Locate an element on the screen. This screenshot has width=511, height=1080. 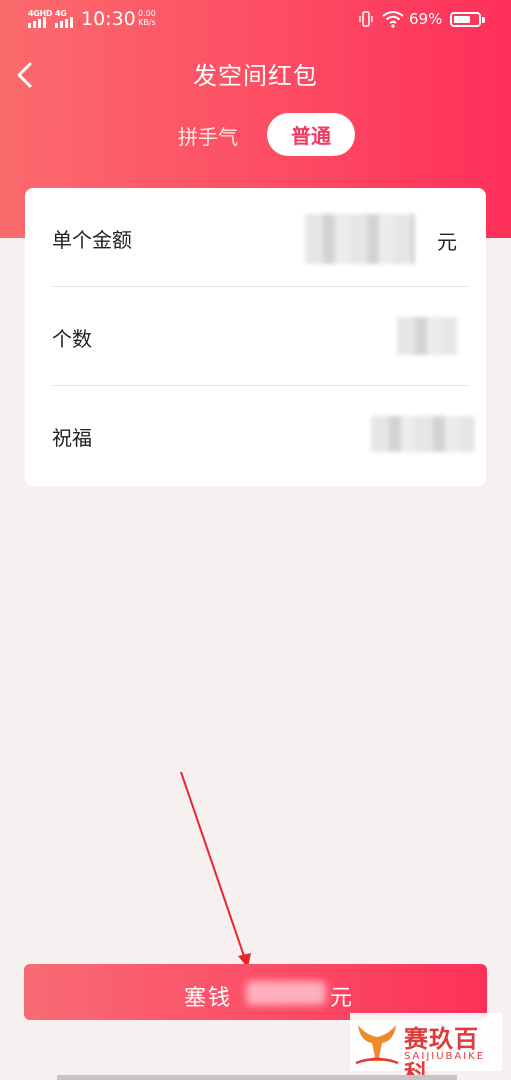
battery-percent: 69% is located at coordinates (426, 19).